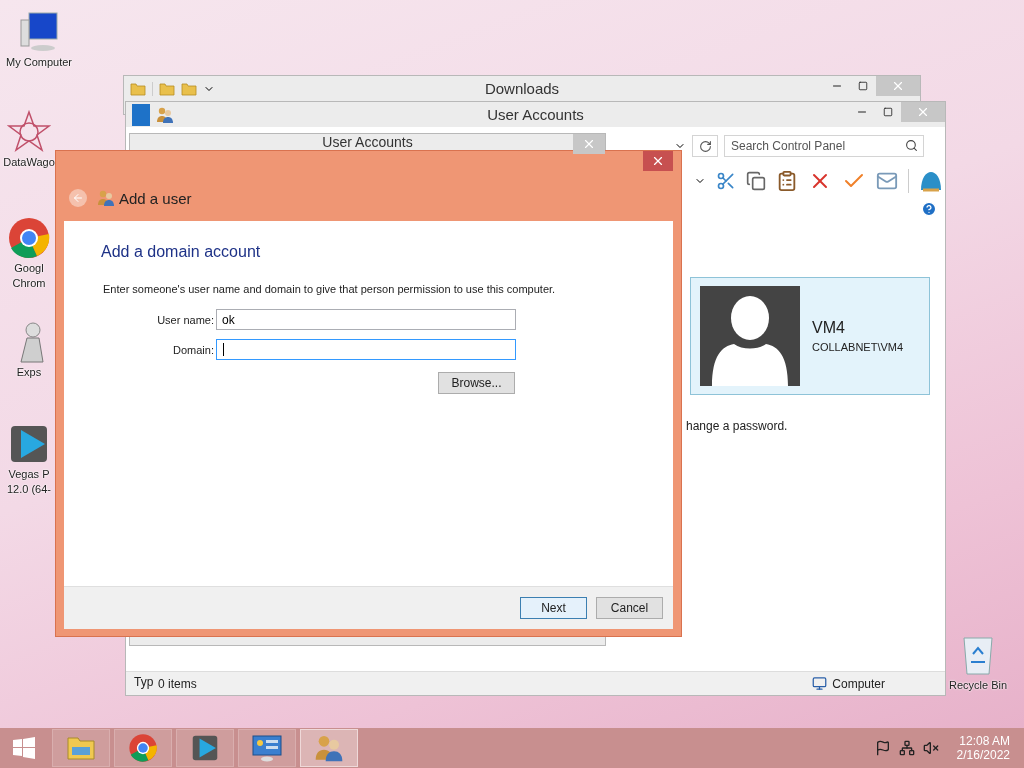 This screenshot has height=768, width=1024. Describe the element at coordinates (29, 474) in the screenshot. I see `icon-label: Vegas P` at that location.